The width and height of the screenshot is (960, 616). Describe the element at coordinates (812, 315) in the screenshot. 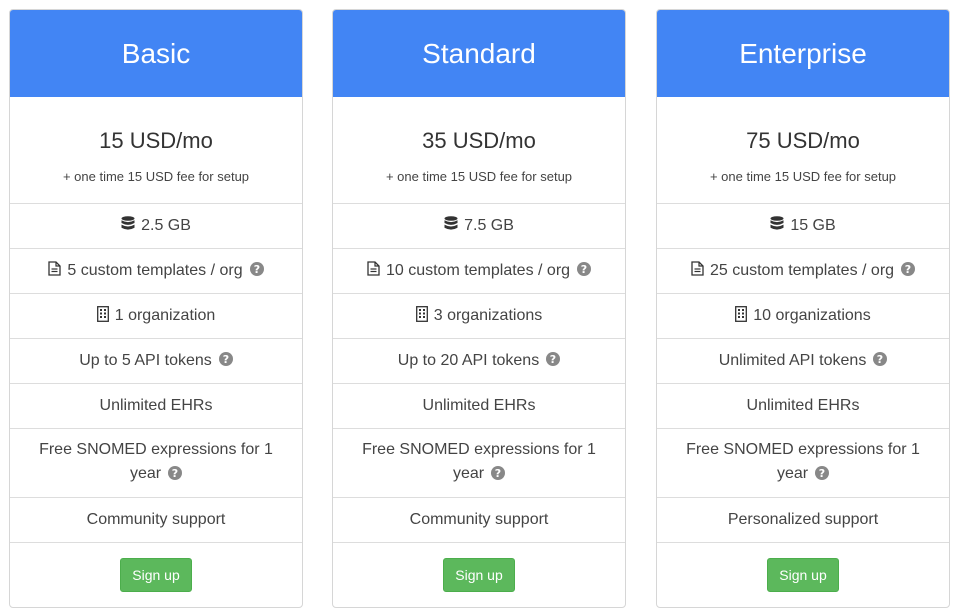

I see `organizations-value: 10 organizations` at that location.